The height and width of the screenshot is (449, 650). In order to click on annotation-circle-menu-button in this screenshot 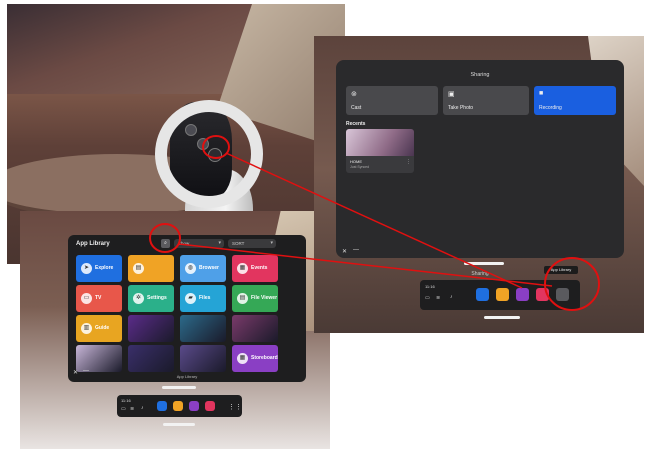, I will do `click(216, 147)`.